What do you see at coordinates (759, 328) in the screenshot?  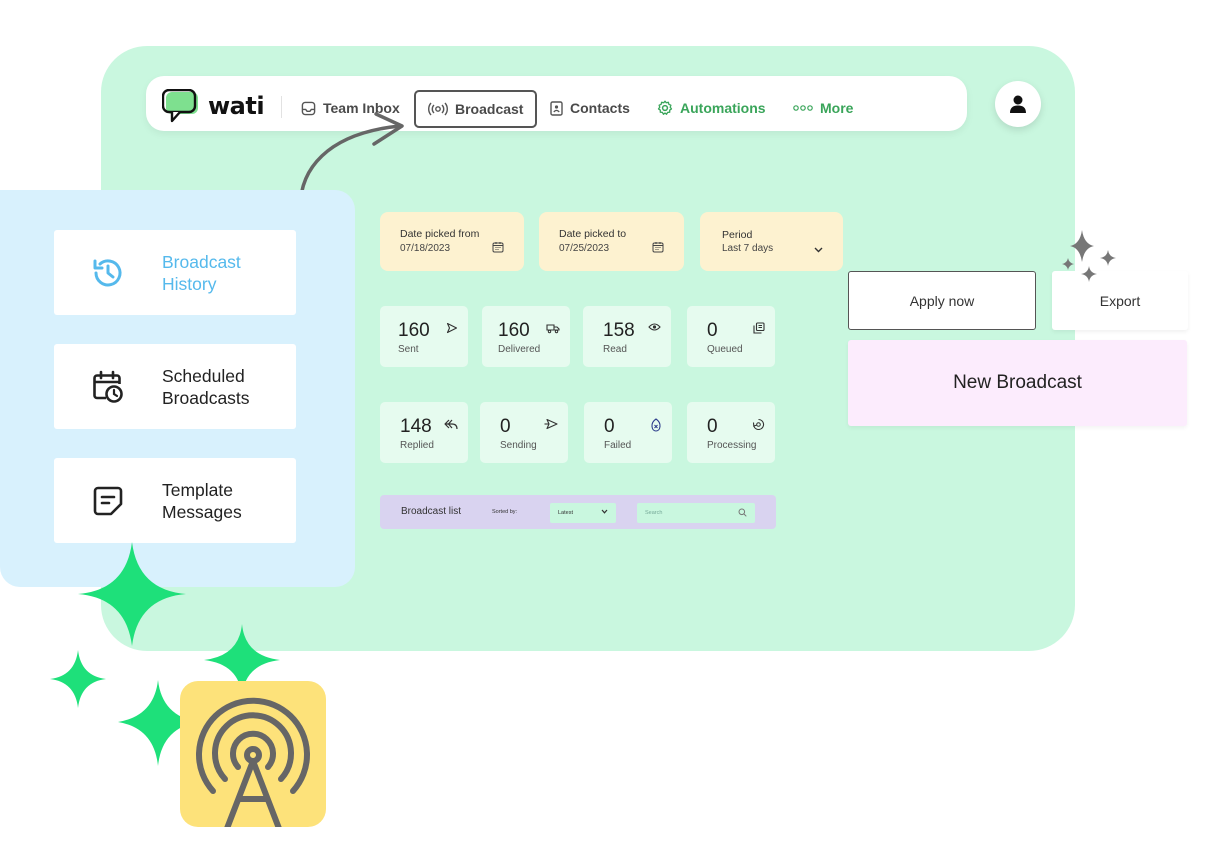 I see `queue-icon` at bounding box center [759, 328].